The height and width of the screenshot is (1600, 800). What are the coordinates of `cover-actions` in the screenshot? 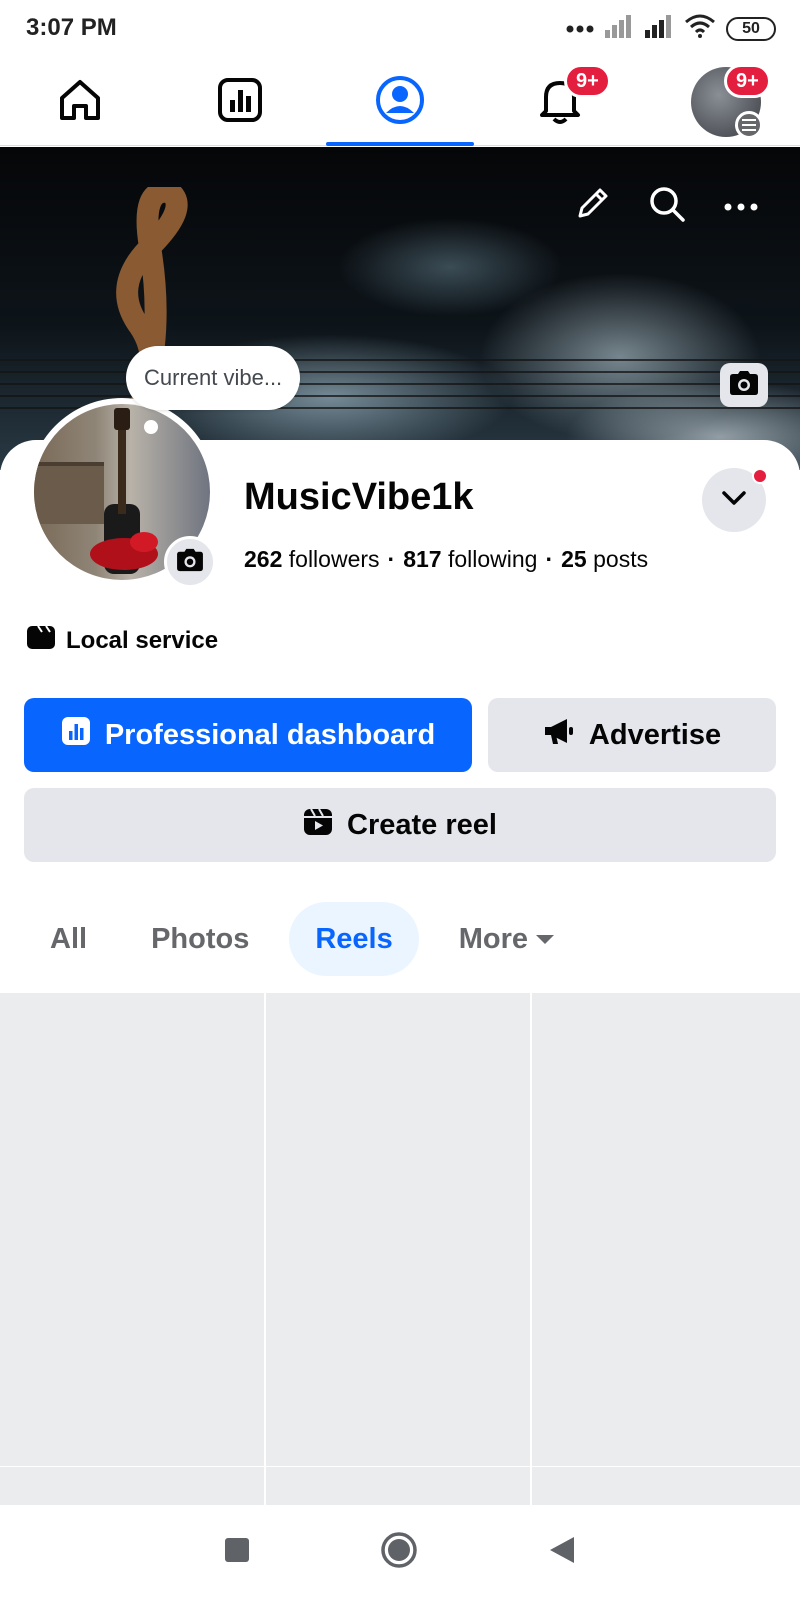 It's located at (666, 206).